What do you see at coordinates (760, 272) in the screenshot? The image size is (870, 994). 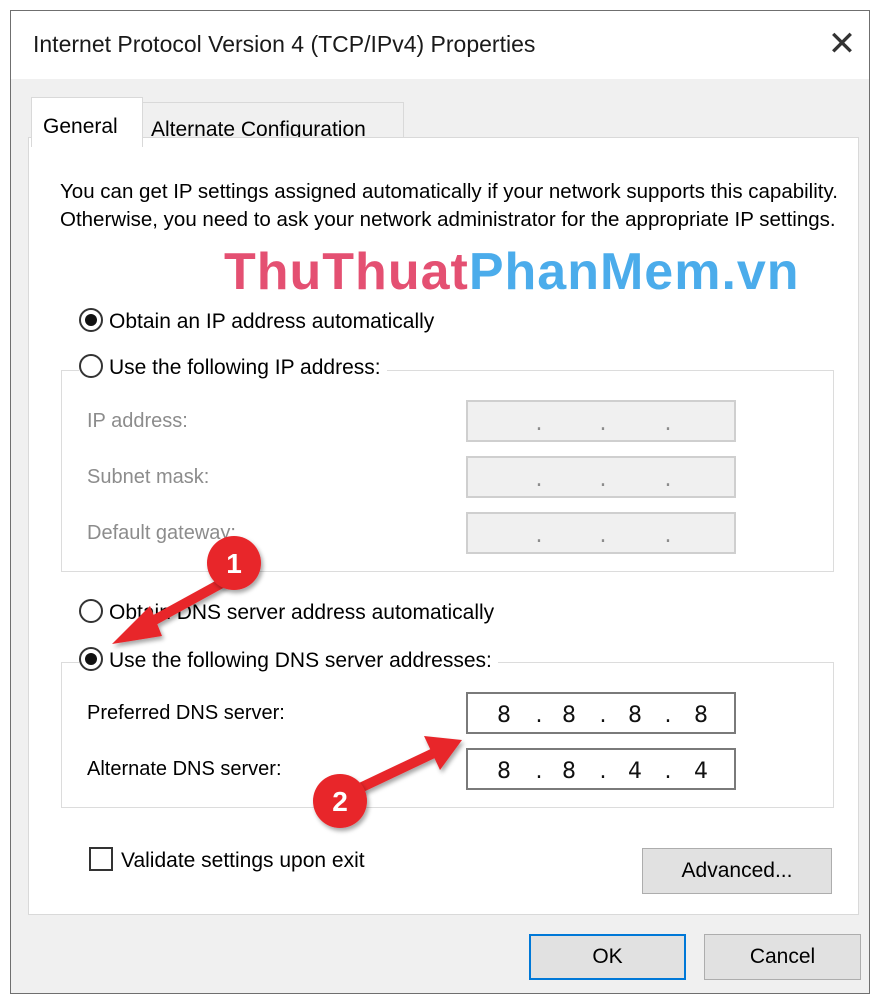 I see `watermark-part3: .vn` at bounding box center [760, 272].